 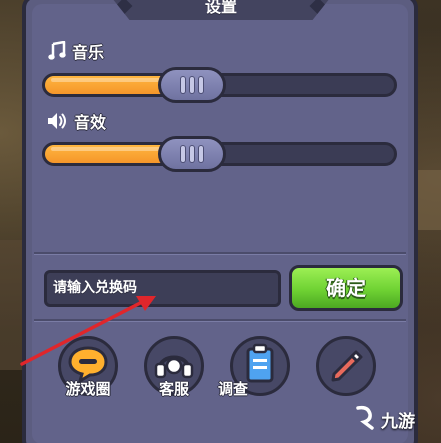 I want to click on game-circle-label: 游戏圈, so click(x=88, y=389).